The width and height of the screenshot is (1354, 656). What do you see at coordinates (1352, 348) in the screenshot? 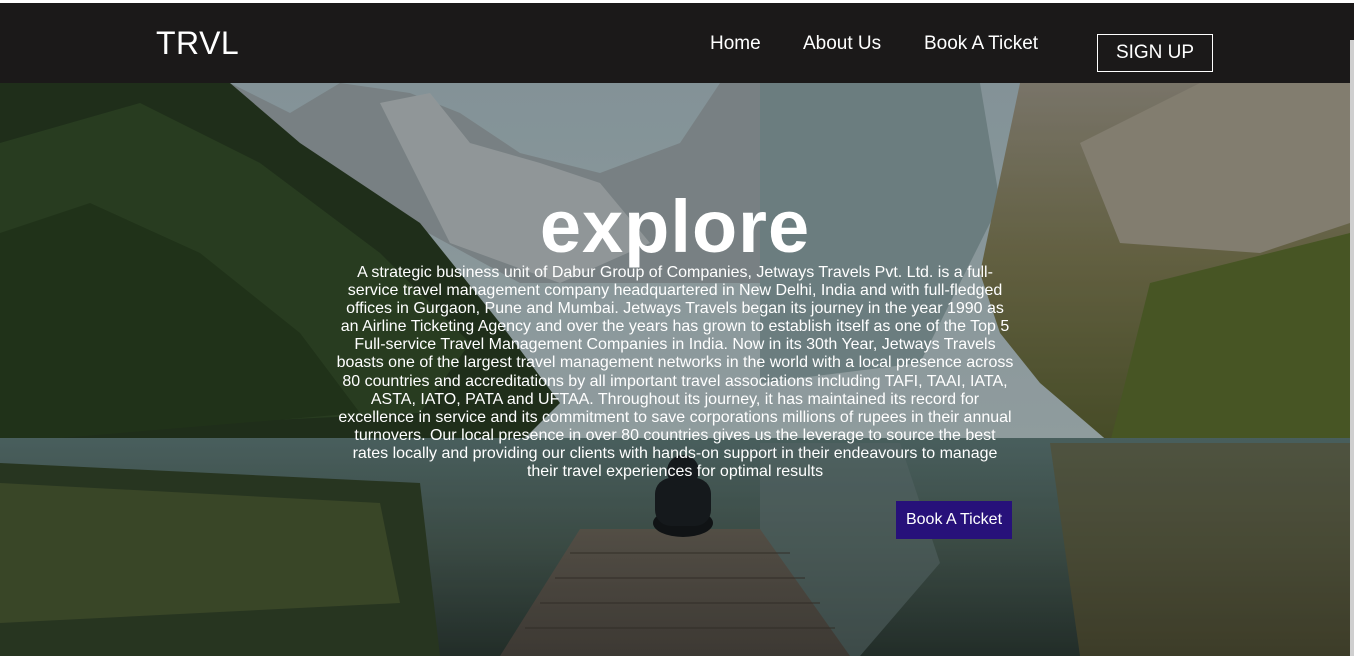
I see `scrollbar` at bounding box center [1352, 348].